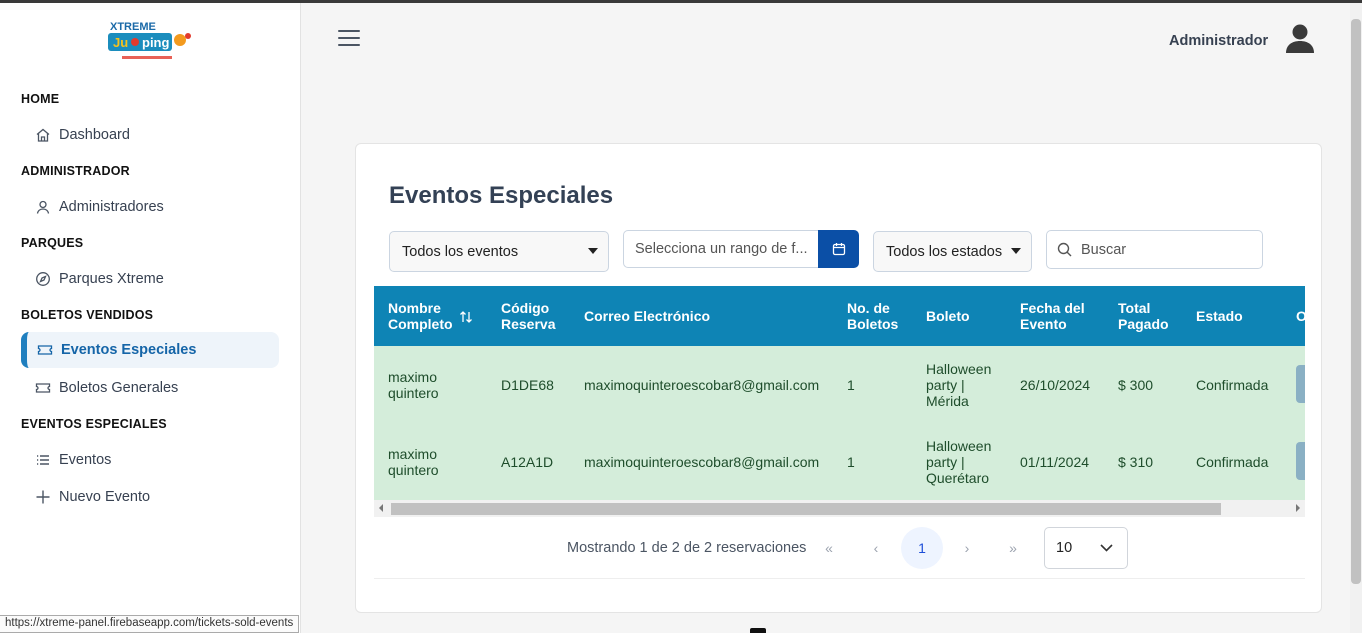 This screenshot has width=1362, height=633. Describe the element at coordinates (956, 316) in the screenshot. I see `column-header-boleto: Boleto` at that location.